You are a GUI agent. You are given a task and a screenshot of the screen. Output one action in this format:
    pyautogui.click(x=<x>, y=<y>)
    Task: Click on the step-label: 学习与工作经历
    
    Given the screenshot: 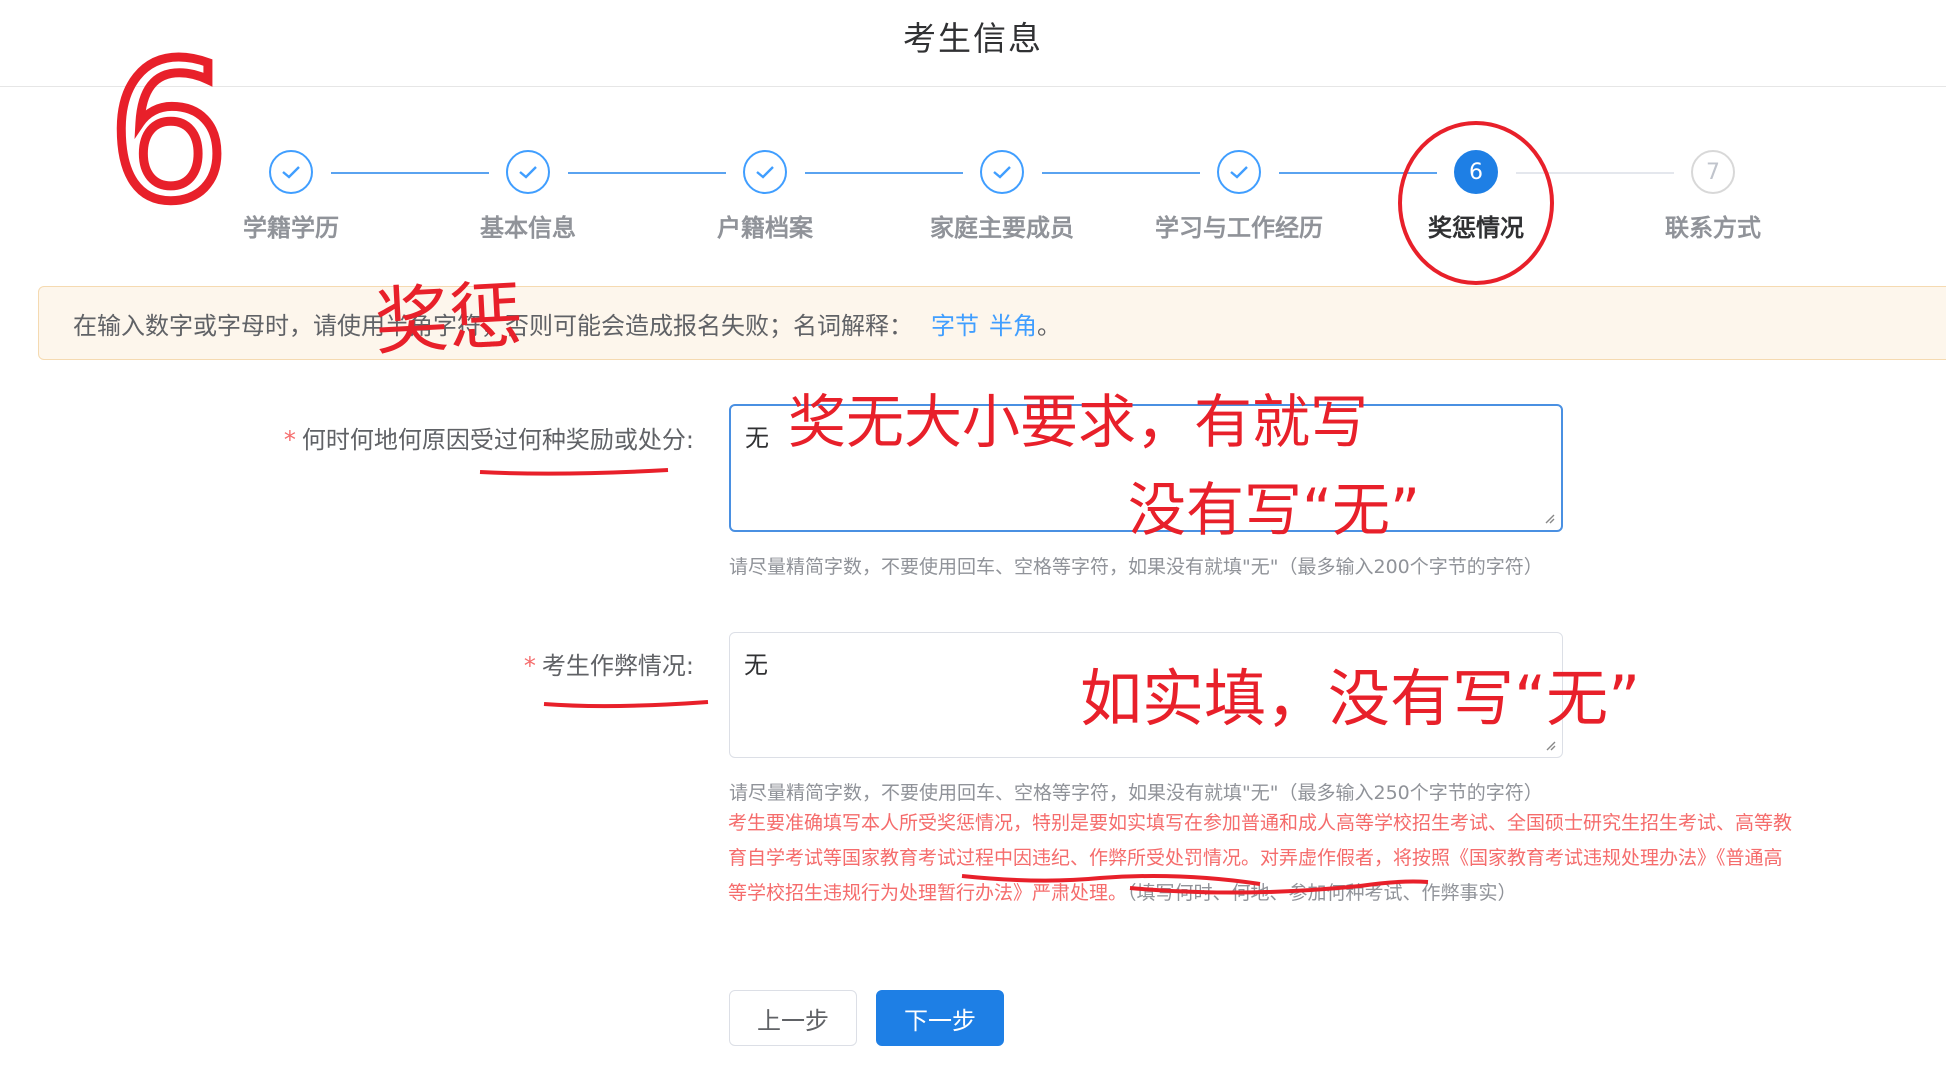 What is the action you would take?
    pyautogui.click(x=1239, y=228)
    